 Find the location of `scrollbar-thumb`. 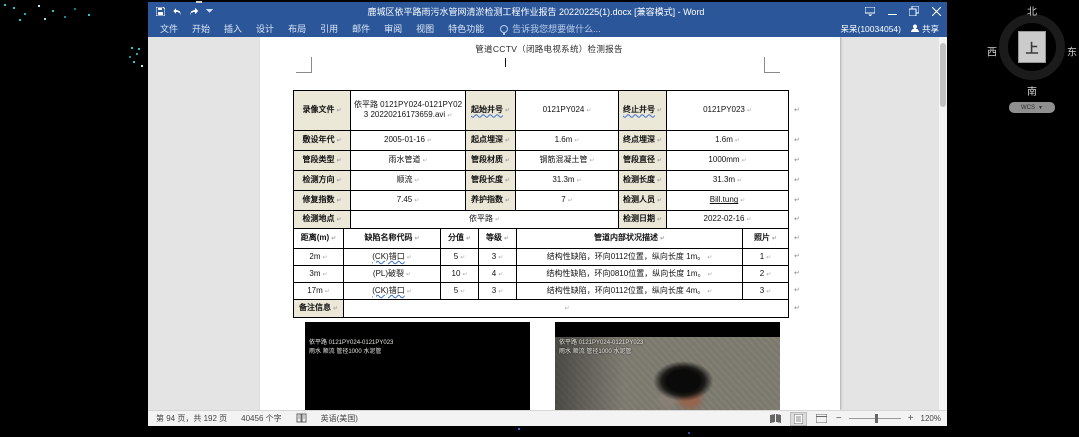

scrollbar-thumb is located at coordinates (943, 75).